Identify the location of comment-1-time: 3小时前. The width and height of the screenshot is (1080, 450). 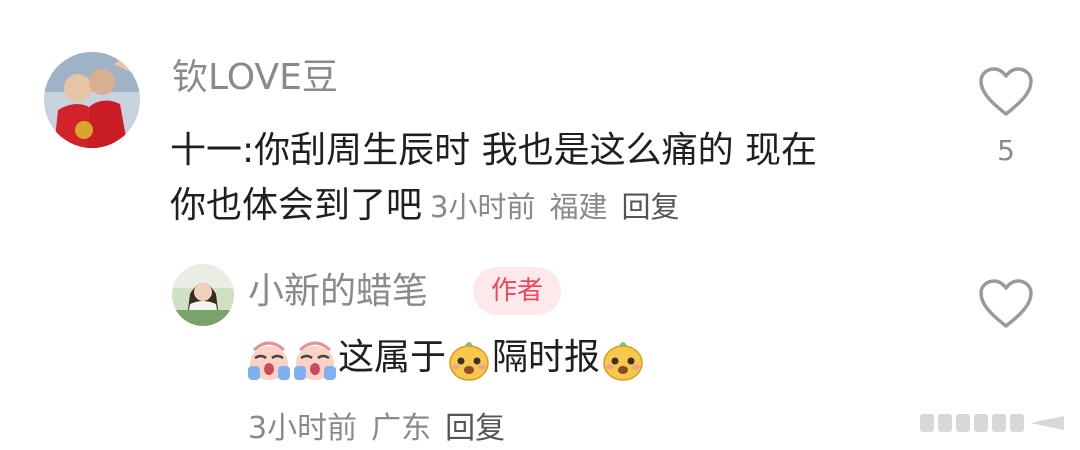
(483, 207).